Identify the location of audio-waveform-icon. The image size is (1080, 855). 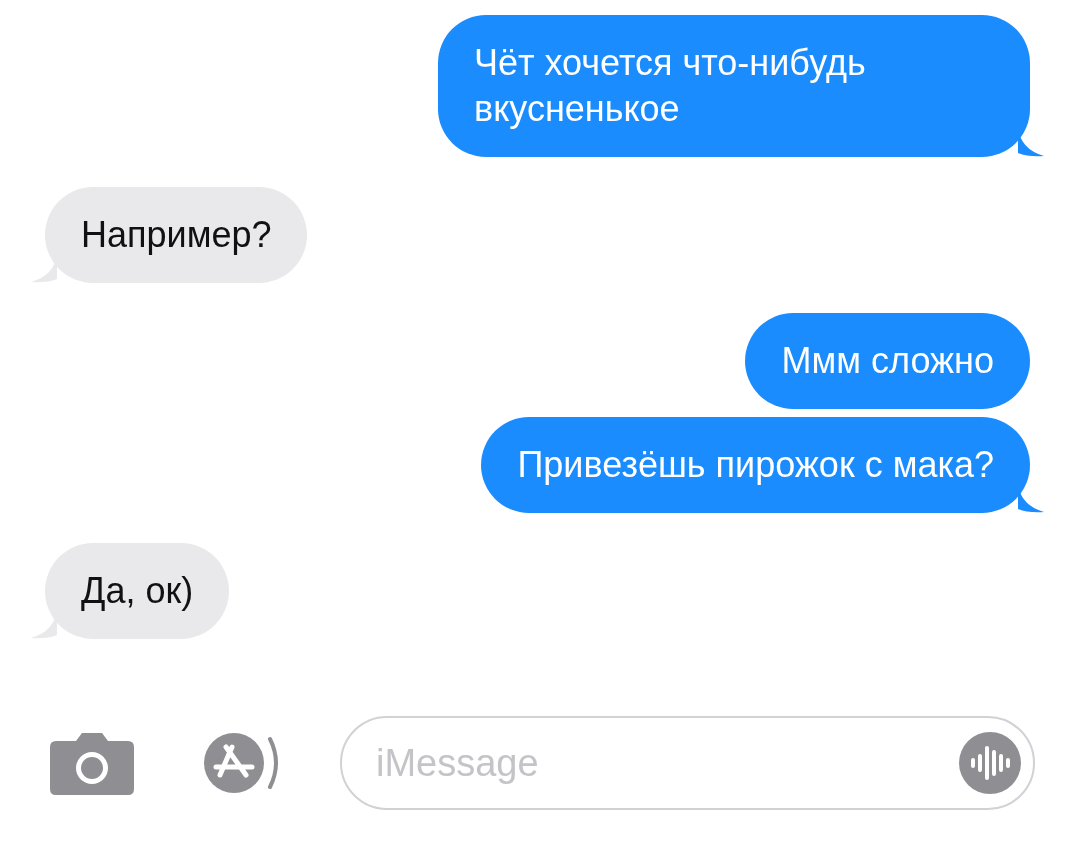
(990, 763).